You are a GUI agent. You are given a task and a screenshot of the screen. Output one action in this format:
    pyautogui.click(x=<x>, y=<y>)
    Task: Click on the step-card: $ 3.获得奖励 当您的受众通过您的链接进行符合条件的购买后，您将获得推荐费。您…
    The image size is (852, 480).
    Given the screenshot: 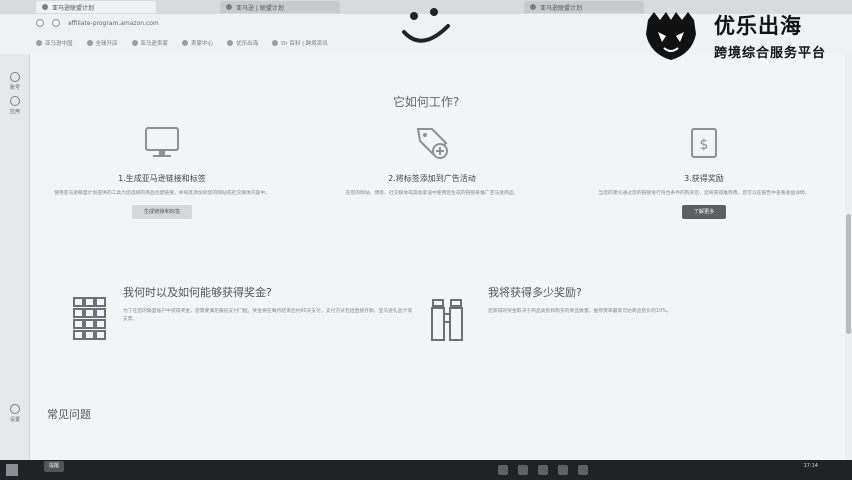 What is the action you would take?
    pyautogui.click(x=704, y=172)
    